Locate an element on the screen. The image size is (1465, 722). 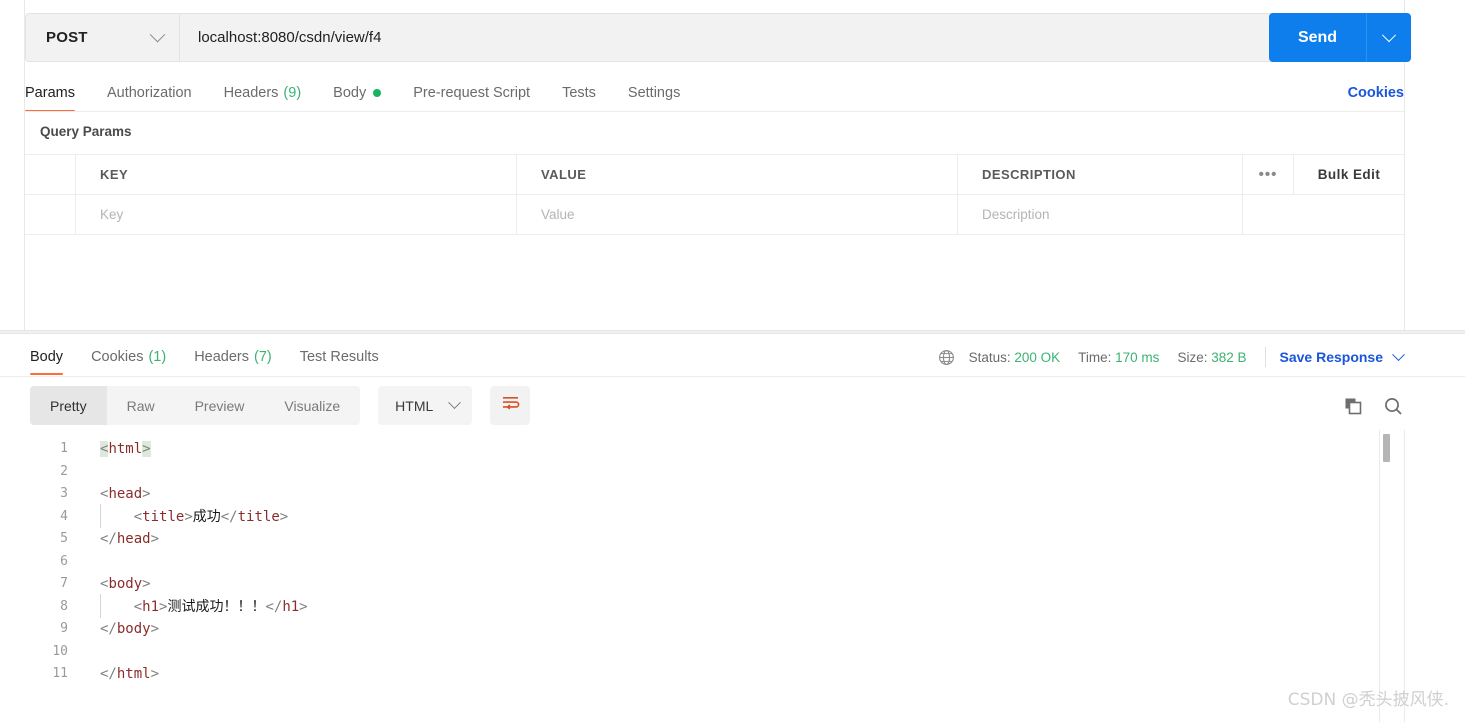
copy-icon is located at coordinates (1353, 406).